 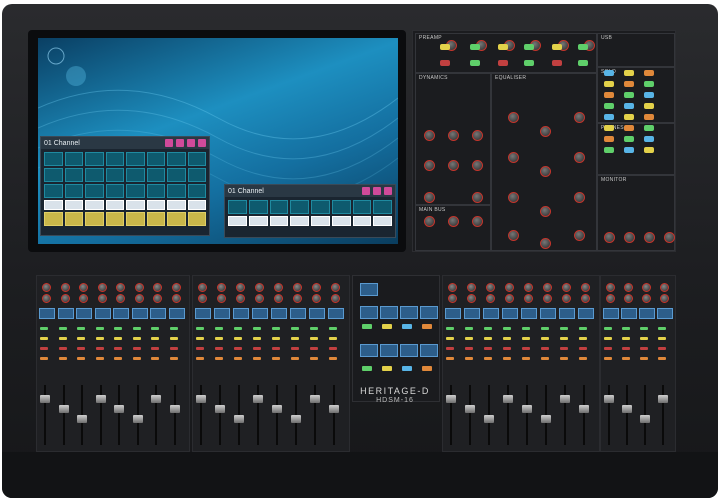 I want to click on close-icon, so click(x=202, y=143).